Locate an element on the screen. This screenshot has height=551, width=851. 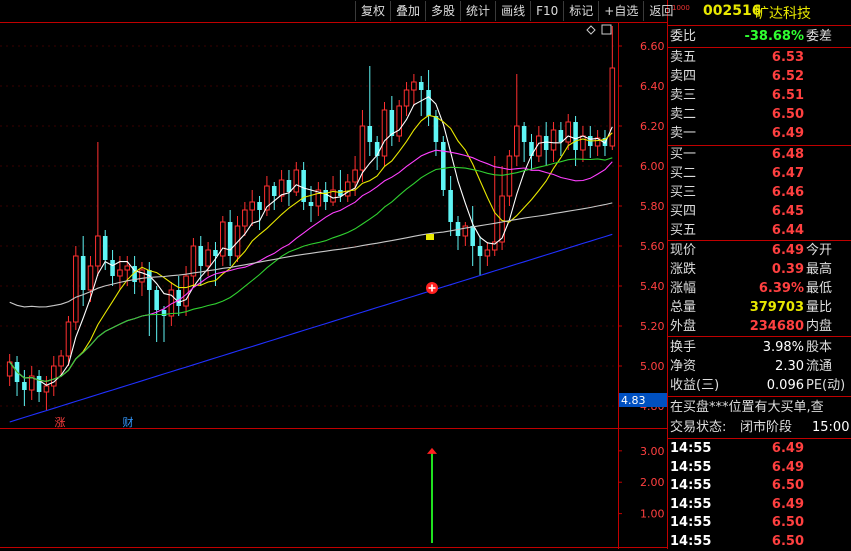
stat2-value: 2.30 is located at coordinates (789, 366).